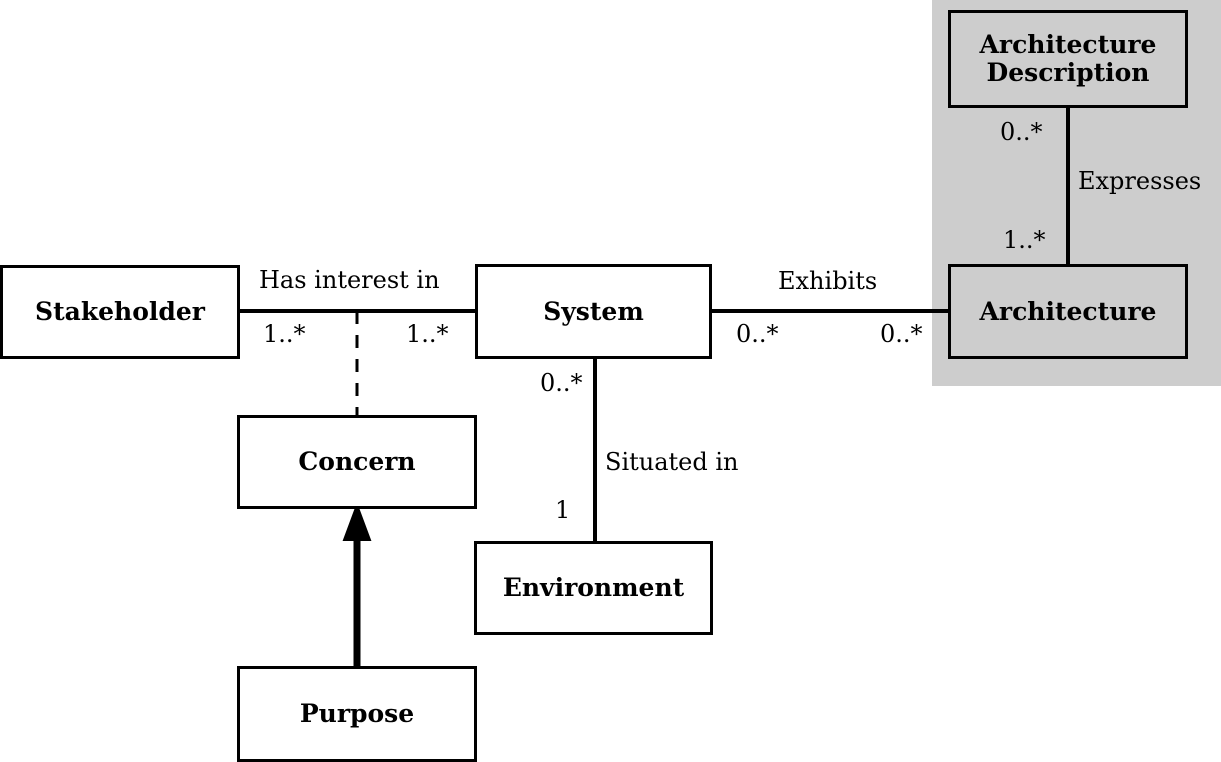 This screenshot has width=1221, height=762. What do you see at coordinates (672, 462) in the screenshot?
I see `edge-label-situated-in: Situated in` at bounding box center [672, 462].